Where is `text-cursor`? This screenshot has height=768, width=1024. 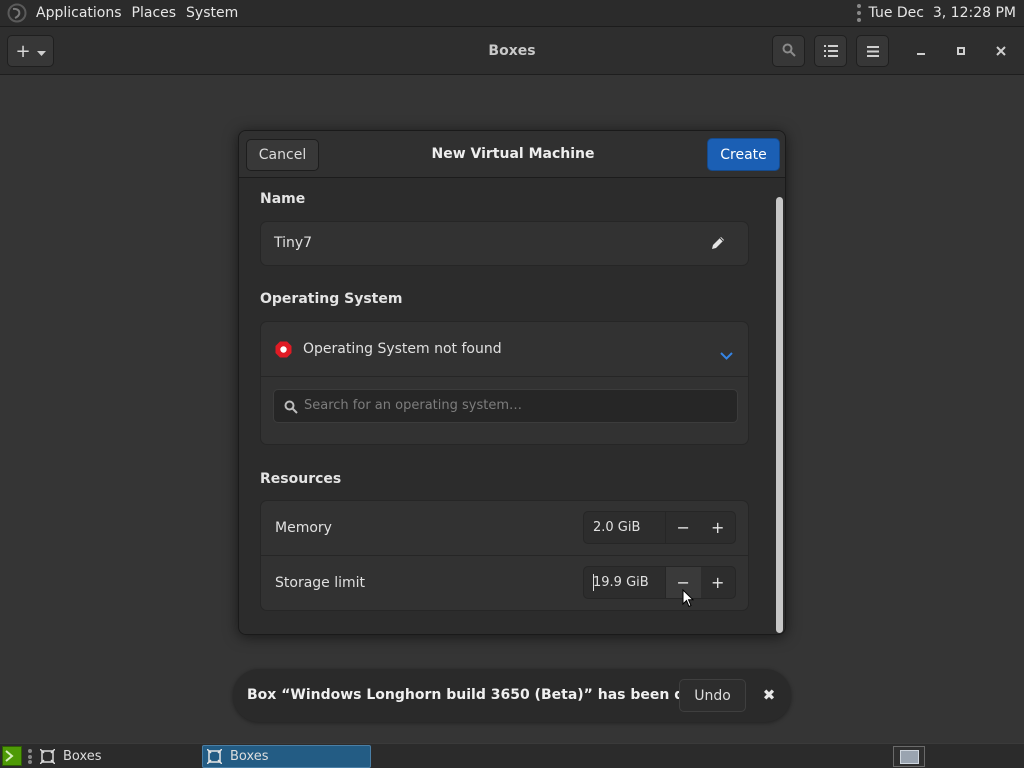
text-cursor is located at coordinates (593, 582).